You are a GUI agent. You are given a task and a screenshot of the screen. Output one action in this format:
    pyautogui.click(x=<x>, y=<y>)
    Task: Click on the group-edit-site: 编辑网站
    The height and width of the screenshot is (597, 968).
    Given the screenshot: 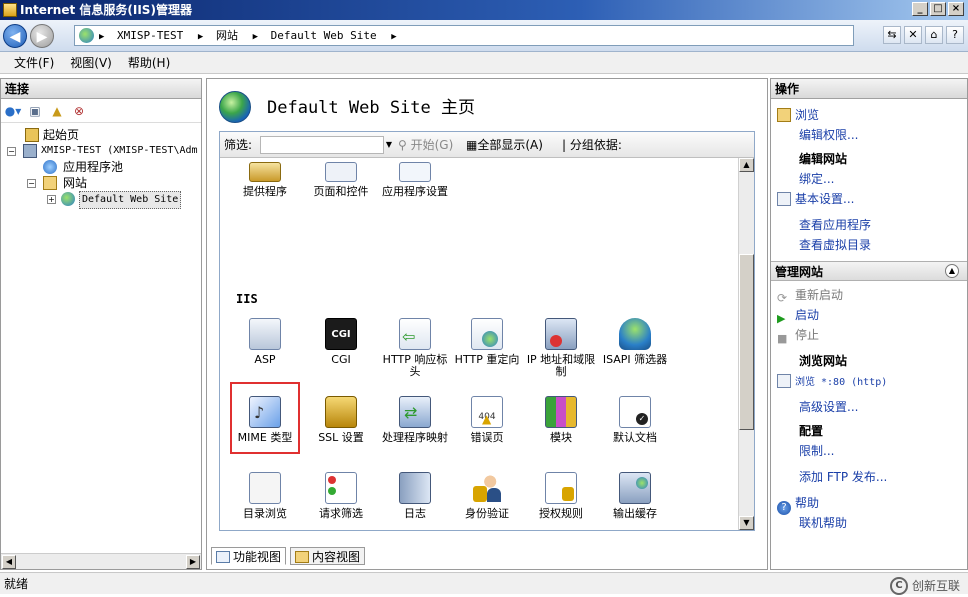 What is the action you would take?
    pyautogui.click(x=823, y=159)
    